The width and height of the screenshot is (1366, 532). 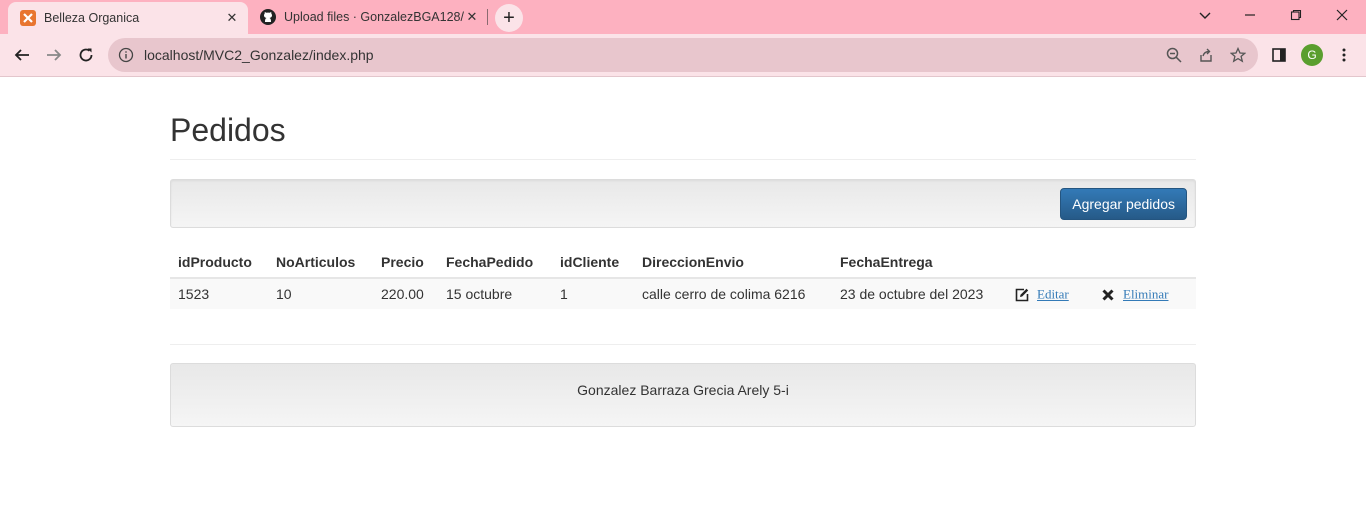 I want to click on page-title: Pedidos, so click(x=228, y=130).